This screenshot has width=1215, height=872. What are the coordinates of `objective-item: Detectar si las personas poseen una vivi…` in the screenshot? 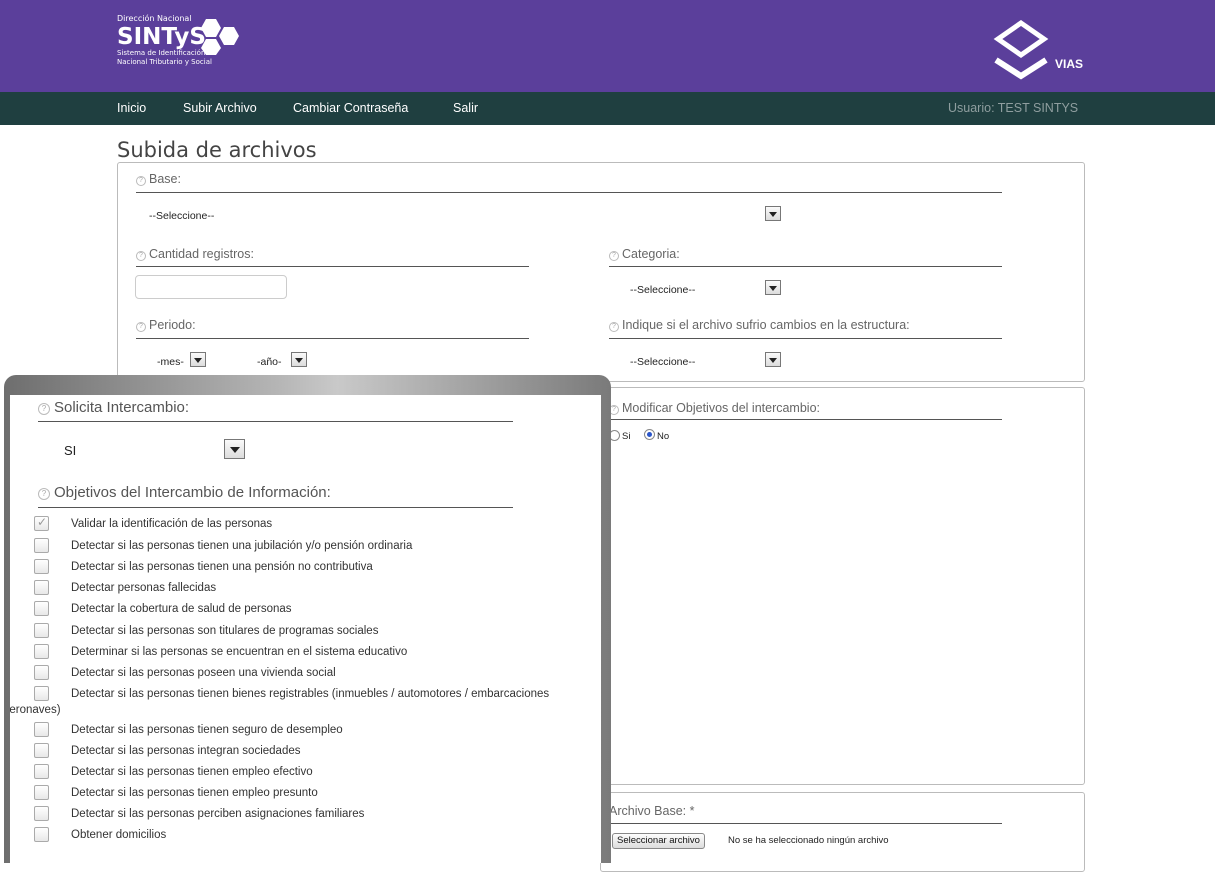 It's located at (305, 675).